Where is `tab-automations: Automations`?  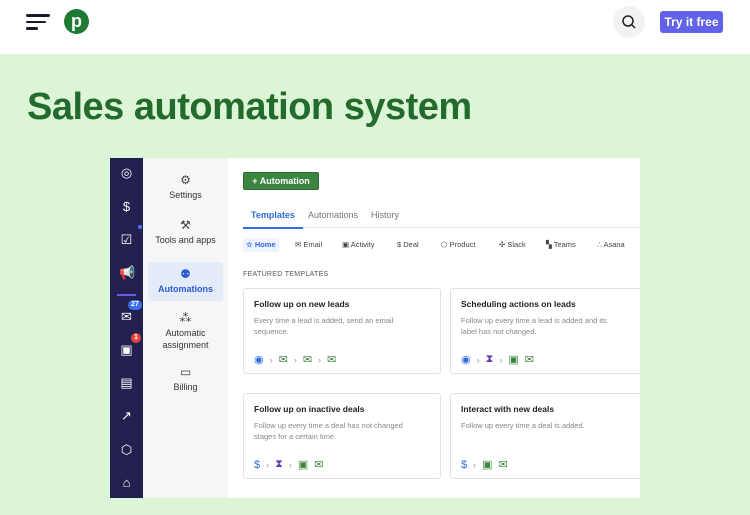
tab-automations: Automations is located at coordinates (333, 215).